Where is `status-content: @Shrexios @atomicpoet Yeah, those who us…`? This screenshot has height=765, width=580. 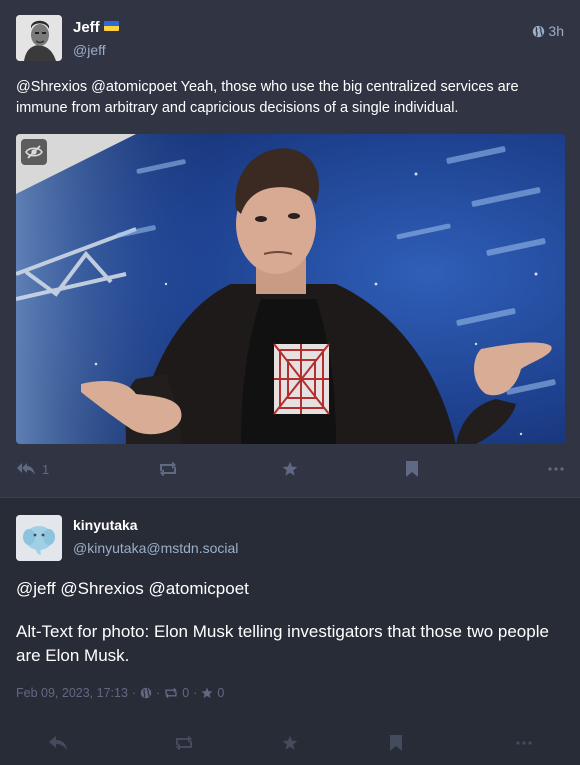
status-content: @Shrexios @atomicpoet Yeah, those who us… is located at coordinates (288, 98).